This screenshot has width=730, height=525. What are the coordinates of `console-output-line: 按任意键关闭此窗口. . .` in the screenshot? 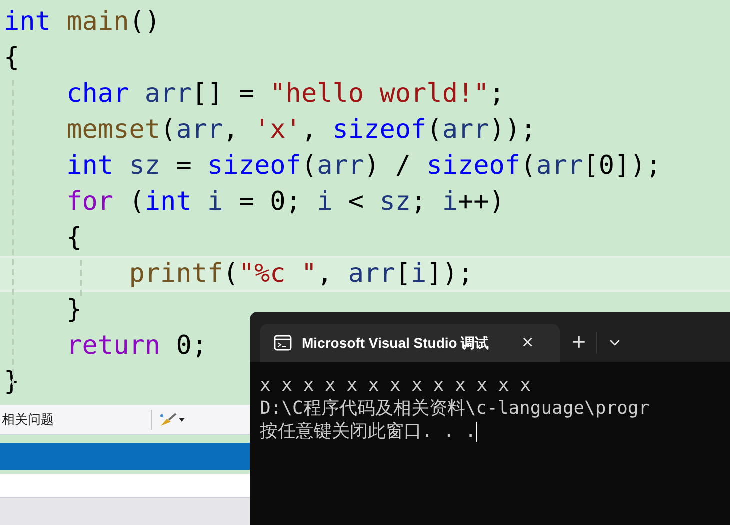 It's located at (368, 431).